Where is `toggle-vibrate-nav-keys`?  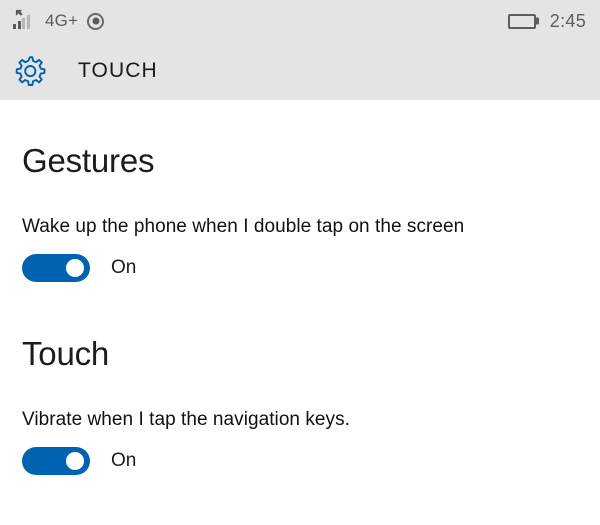 toggle-vibrate-nav-keys is located at coordinates (56, 461).